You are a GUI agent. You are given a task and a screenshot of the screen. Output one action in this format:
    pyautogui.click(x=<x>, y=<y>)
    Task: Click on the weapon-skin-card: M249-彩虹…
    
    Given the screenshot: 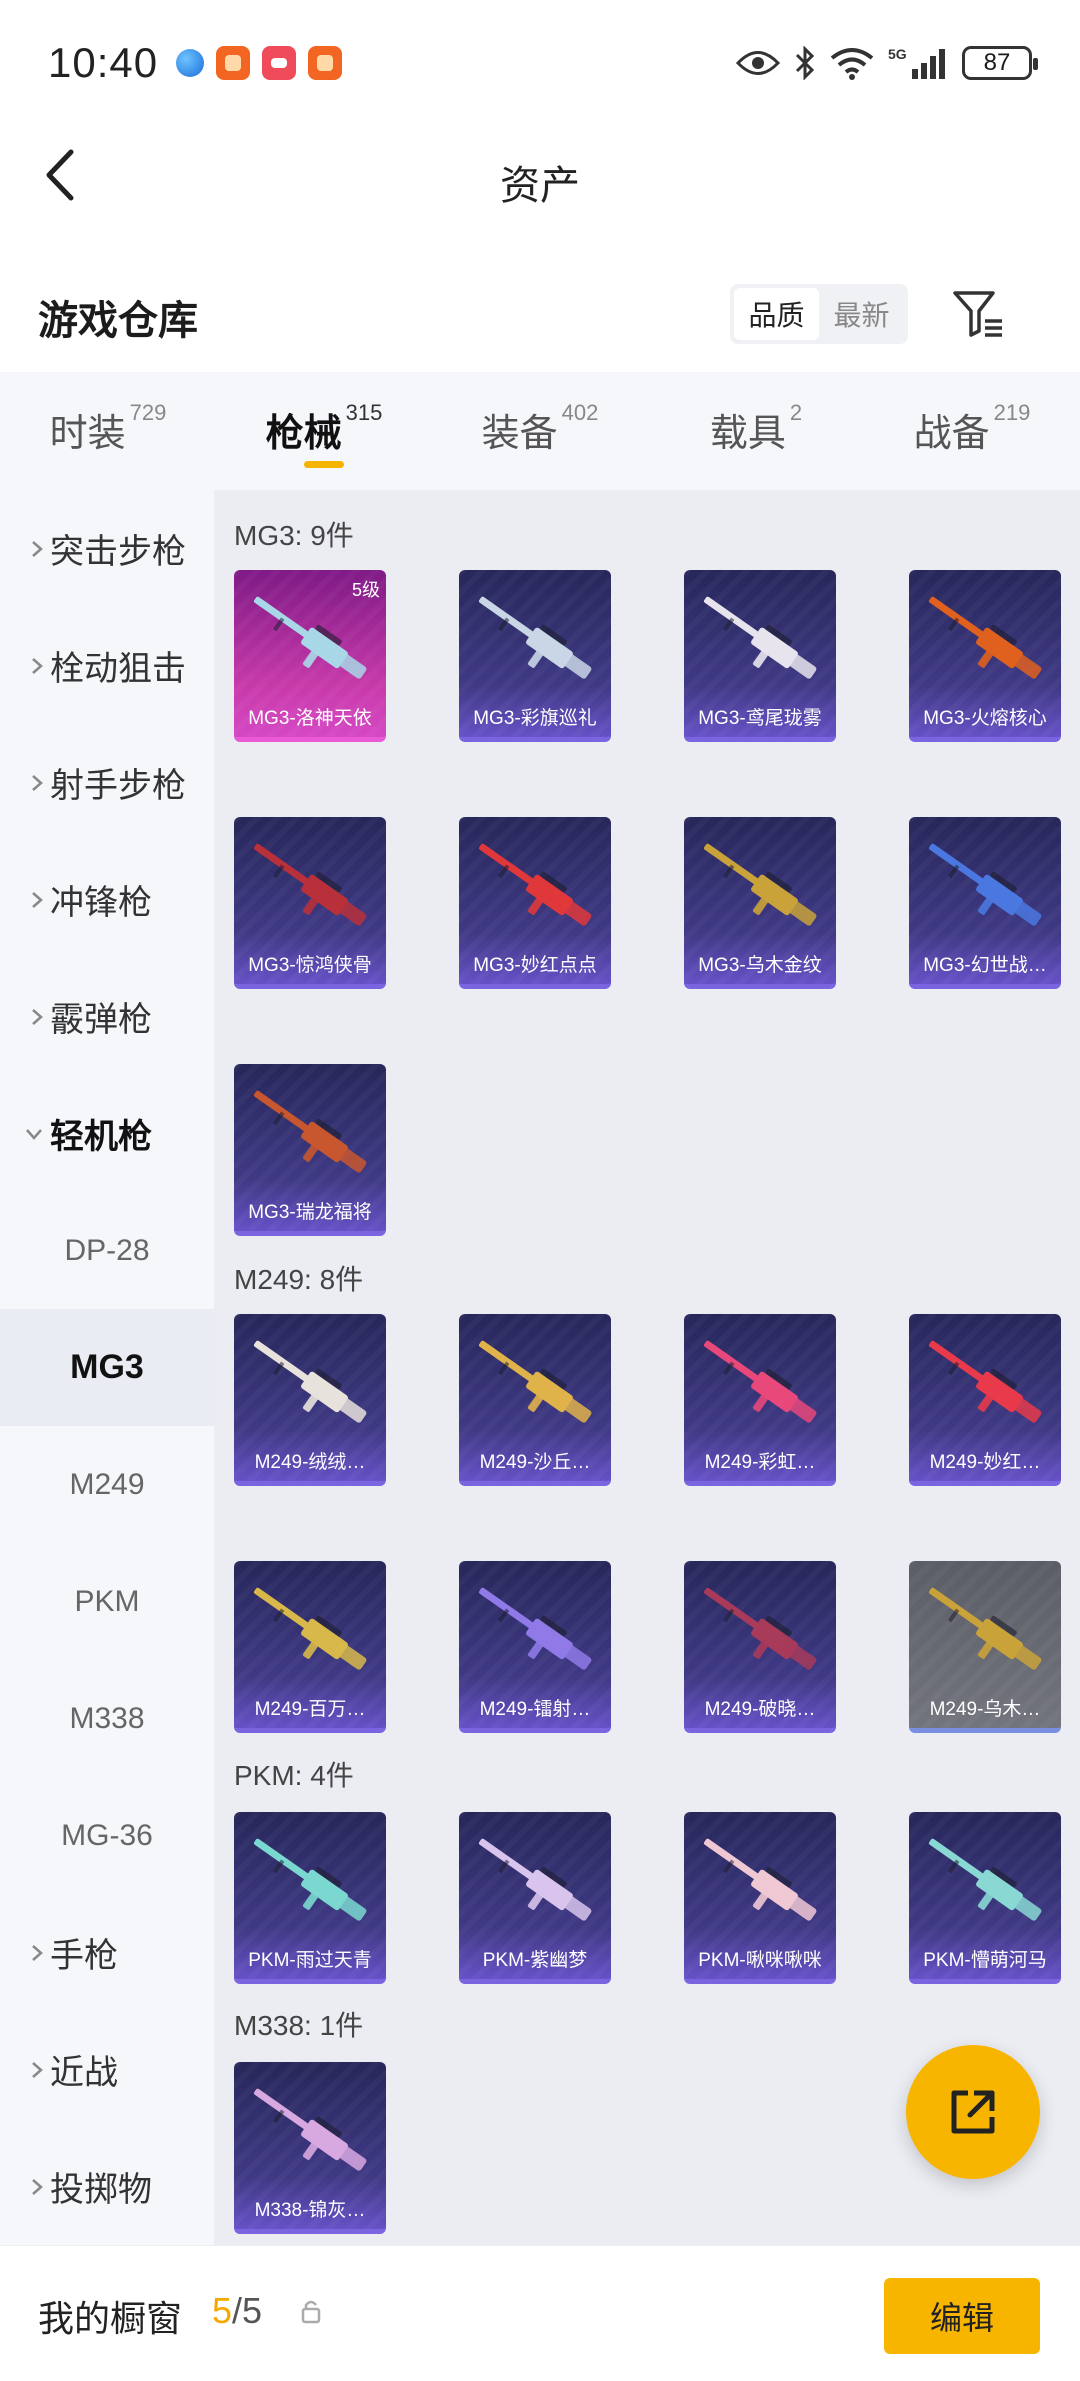 What is the action you would take?
    pyautogui.click(x=760, y=1400)
    